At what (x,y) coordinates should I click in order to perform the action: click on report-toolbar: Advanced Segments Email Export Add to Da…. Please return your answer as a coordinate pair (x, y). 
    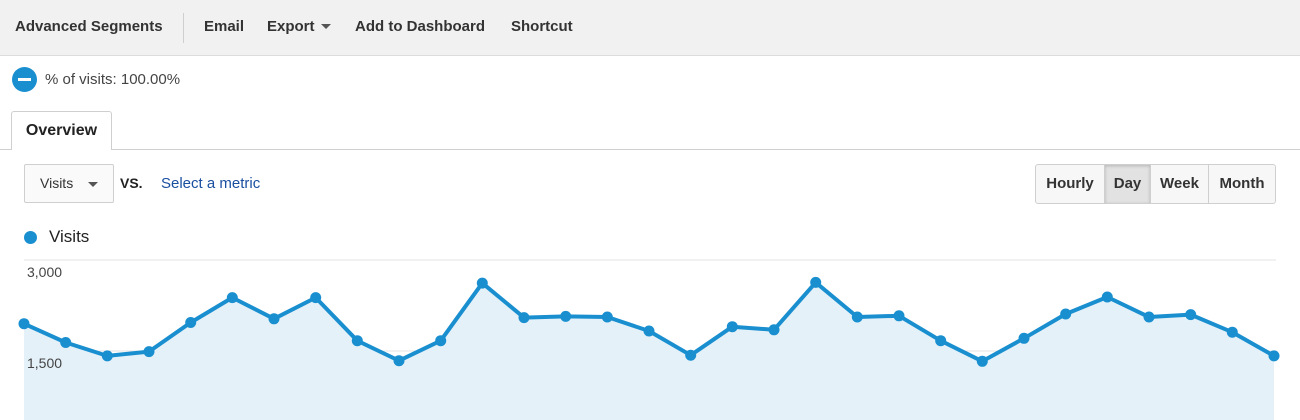
    Looking at the image, I should click on (650, 28).